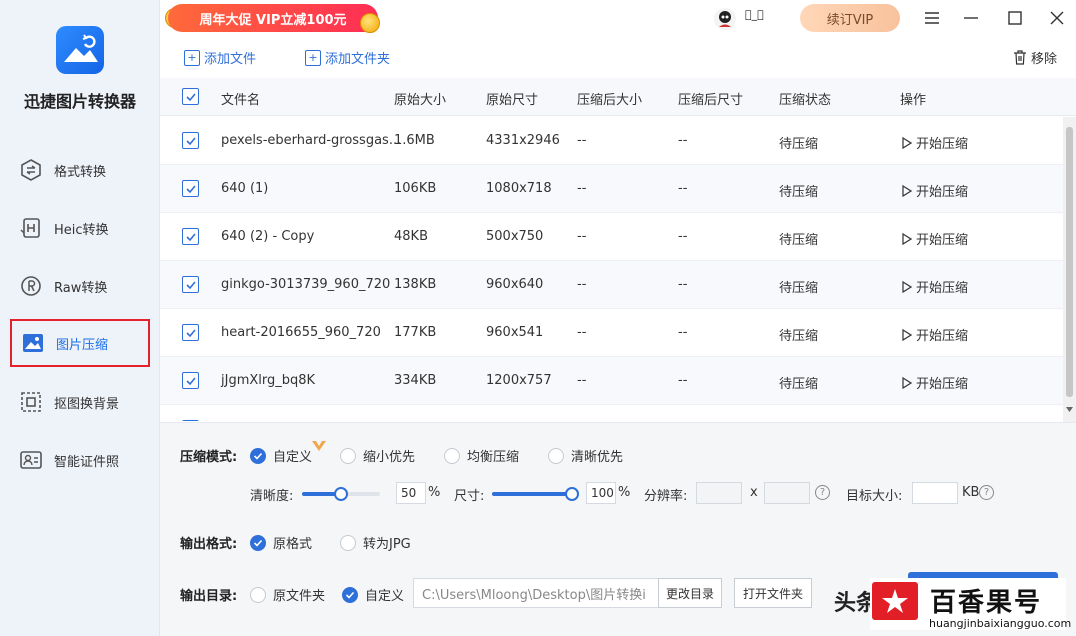  Describe the element at coordinates (83, 170) in the screenshot. I see `sidebar-item-format-convert: 格式转换` at that location.